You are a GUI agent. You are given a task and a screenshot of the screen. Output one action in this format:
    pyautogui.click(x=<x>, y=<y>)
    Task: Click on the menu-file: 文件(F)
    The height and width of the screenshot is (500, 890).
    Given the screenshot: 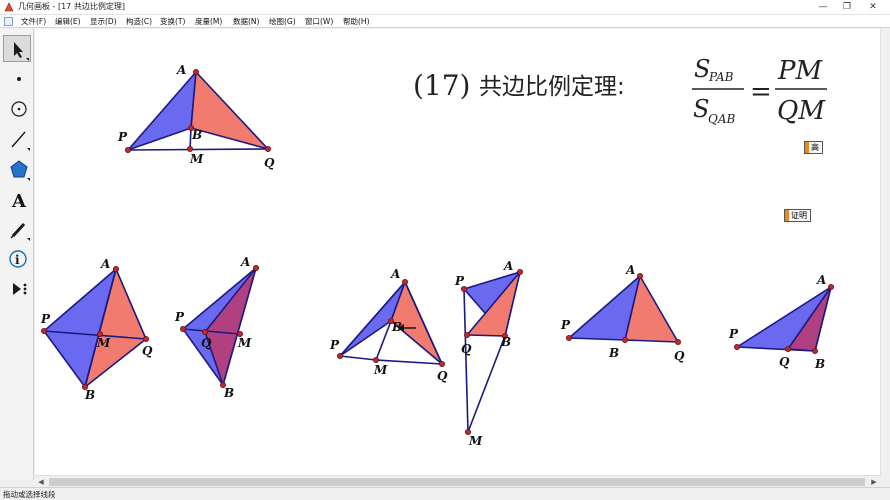 What is the action you would take?
    pyautogui.click(x=33, y=21)
    